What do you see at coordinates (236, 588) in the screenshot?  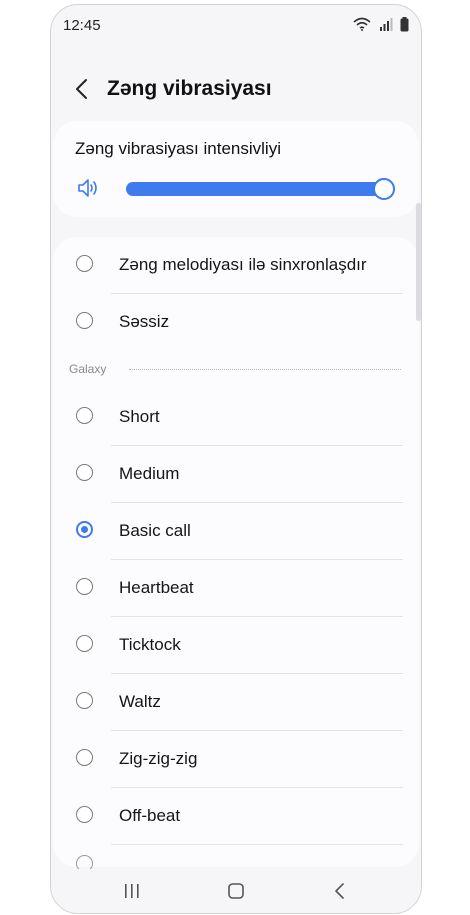 I see `option-heartbeat: Heartbeat` at bounding box center [236, 588].